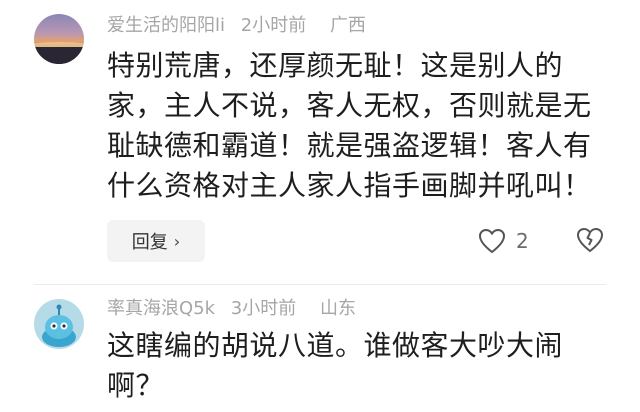 This screenshot has width=640, height=412. I want to click on username: 爱生活的阳阳li, so click(166, 25).